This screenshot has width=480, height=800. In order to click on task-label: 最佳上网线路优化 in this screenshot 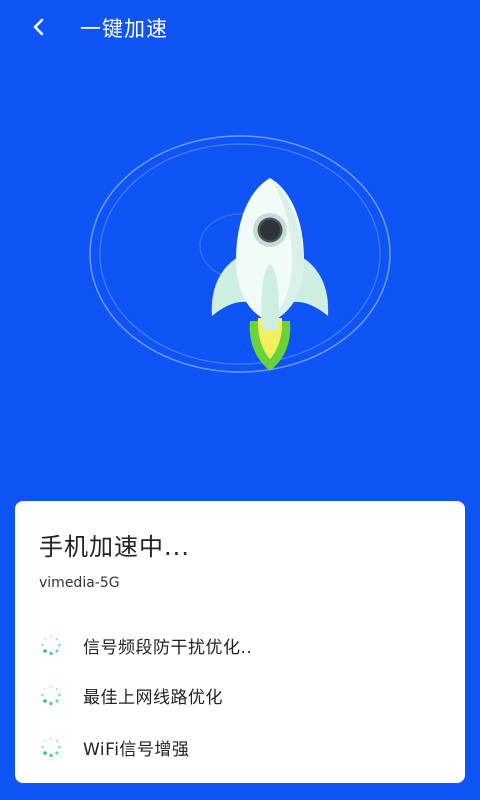, I will do `click(153, 697)`.